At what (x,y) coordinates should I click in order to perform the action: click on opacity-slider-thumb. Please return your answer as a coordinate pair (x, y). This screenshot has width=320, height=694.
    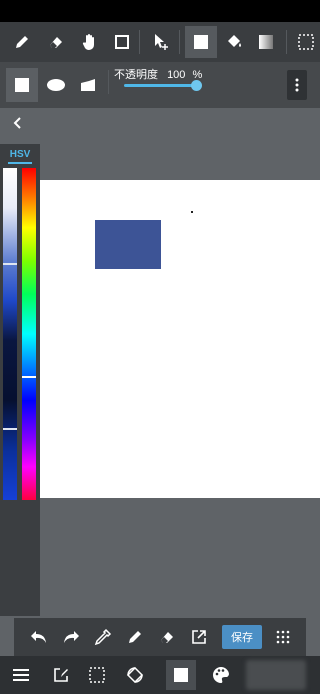
    Looking at the image, I should click on (196, 85).